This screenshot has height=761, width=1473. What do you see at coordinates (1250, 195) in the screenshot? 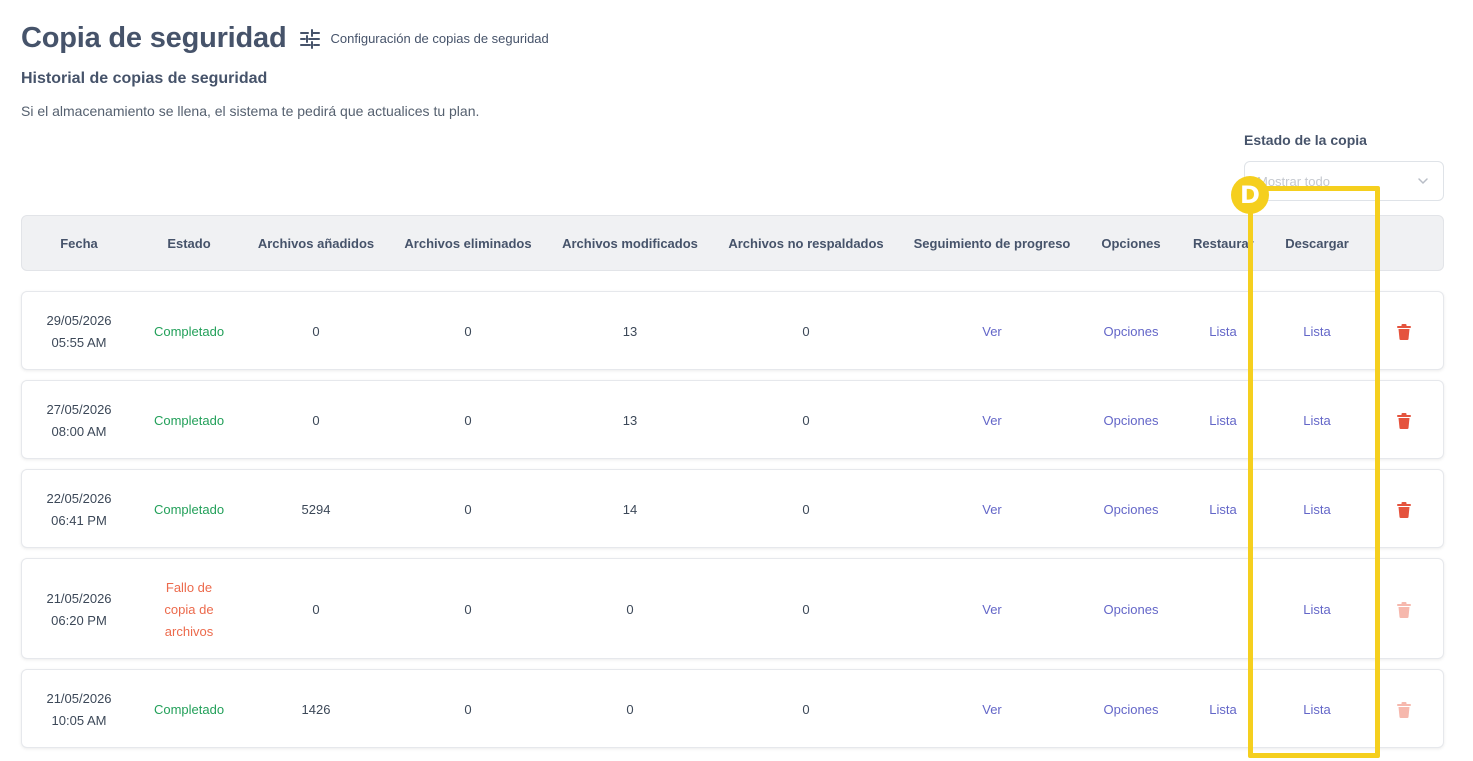
I see `annotation-badge: D` at bounding box center [1250, 195].